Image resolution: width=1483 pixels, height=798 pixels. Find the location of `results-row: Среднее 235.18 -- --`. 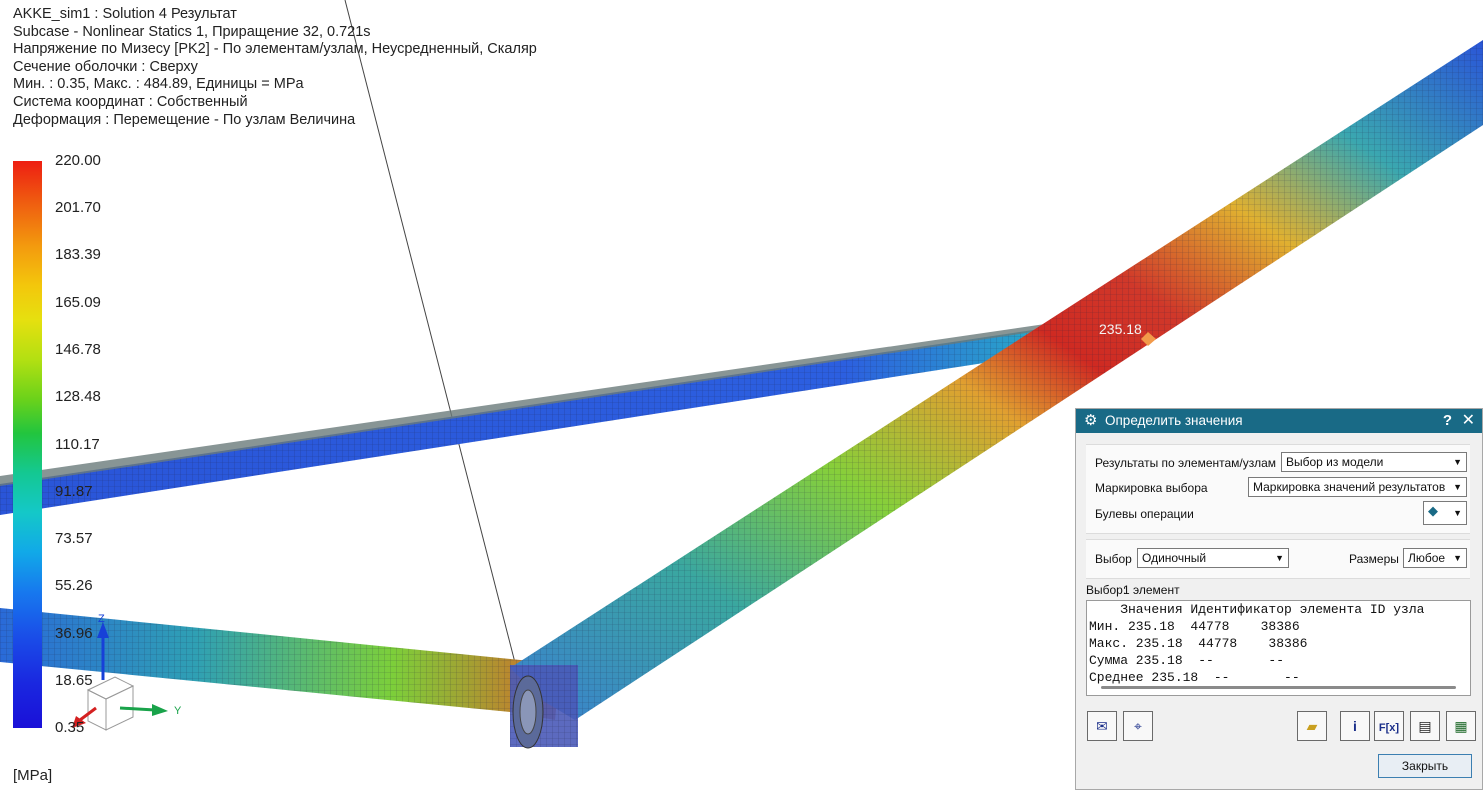

results-row: Среднее 235.18 -- -- is located at coordinates (1194, 677).